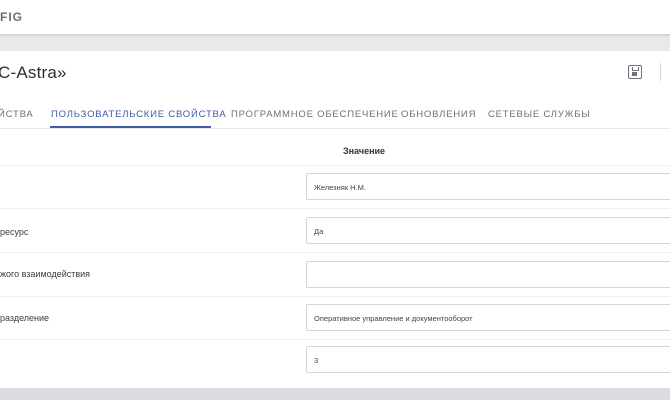 This screenshot has height=400, width=670. Describe the element at coordinates (139, 114) in the screenshot. I see `tab-user-properties: ПОЛЬЗОВАТЕЛЬСКИЕ СВОЙСТВА` at that location.